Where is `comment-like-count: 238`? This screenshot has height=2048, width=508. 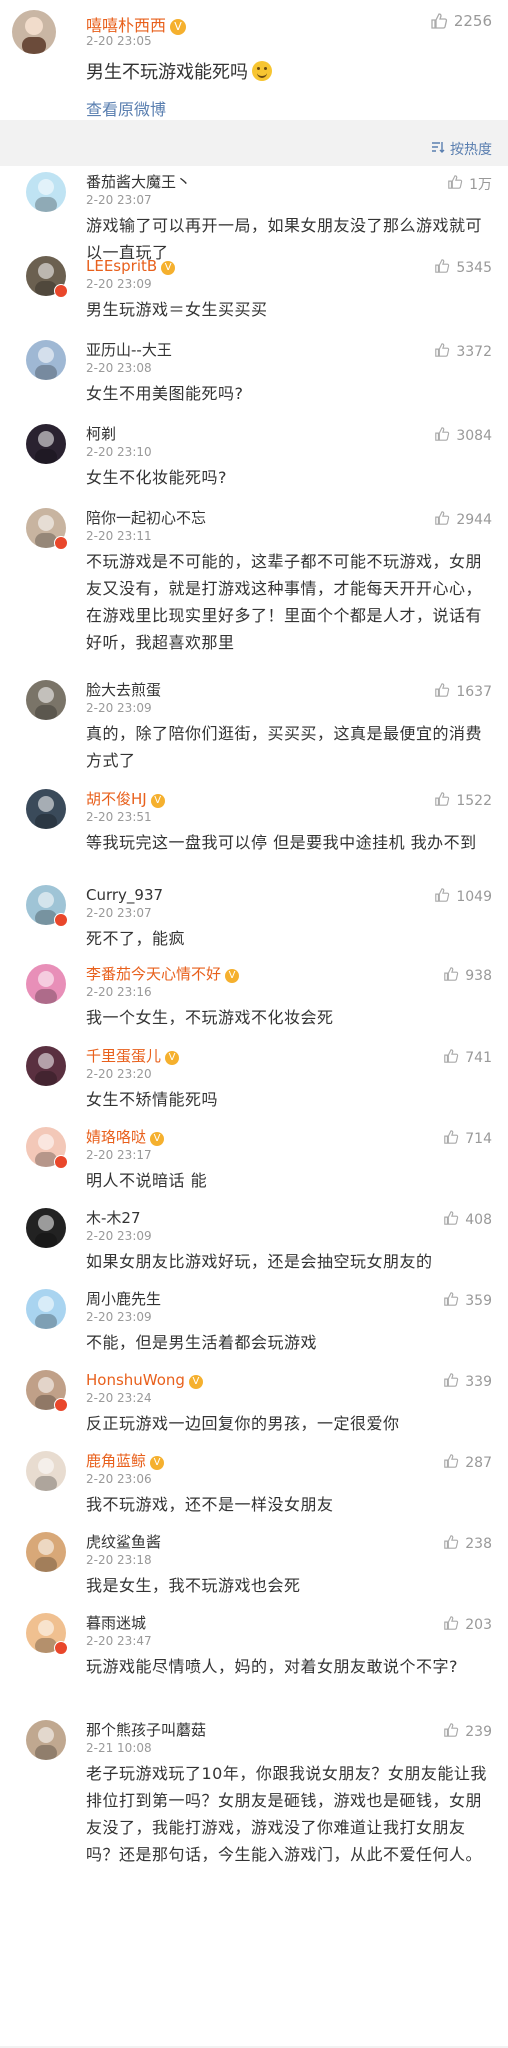
comment-like-count: 238 is located at coordinates (478, 1544).